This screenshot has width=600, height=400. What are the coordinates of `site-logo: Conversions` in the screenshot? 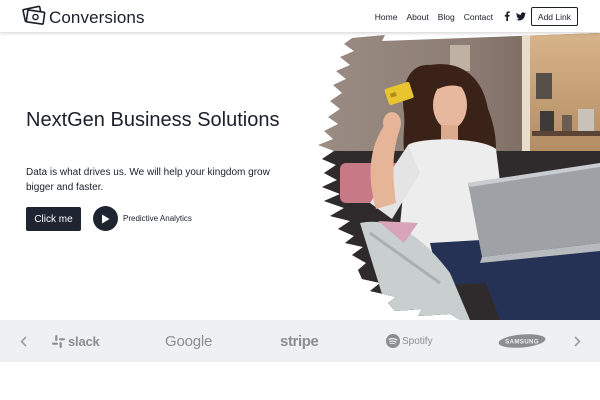 It's located at (83, 17).